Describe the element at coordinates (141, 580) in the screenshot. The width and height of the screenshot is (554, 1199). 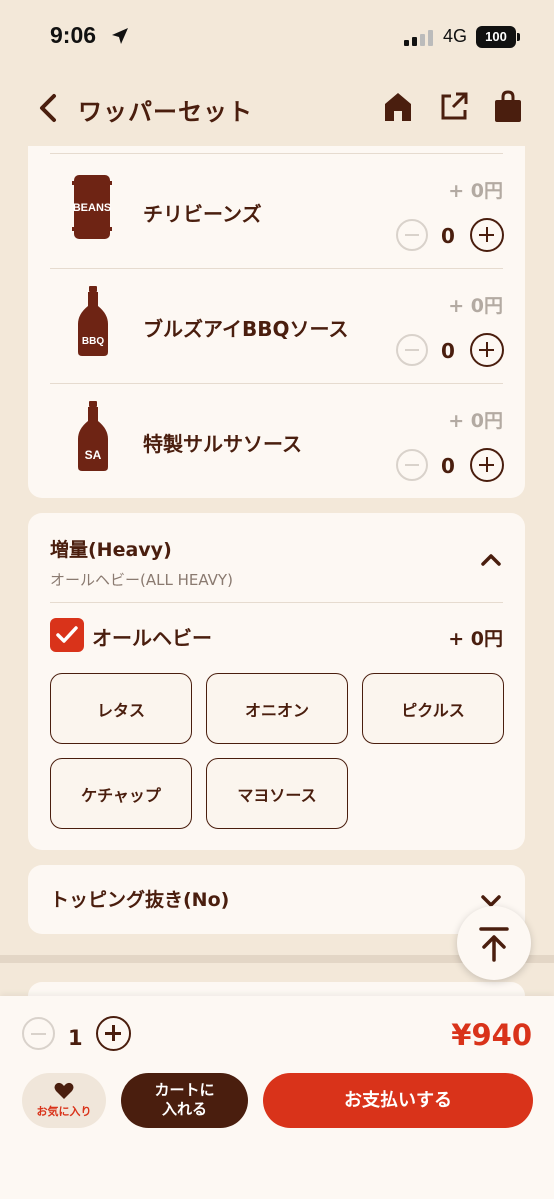
I see `section-subtitle: オールヘビー(ALL HEAVY)` at that location.